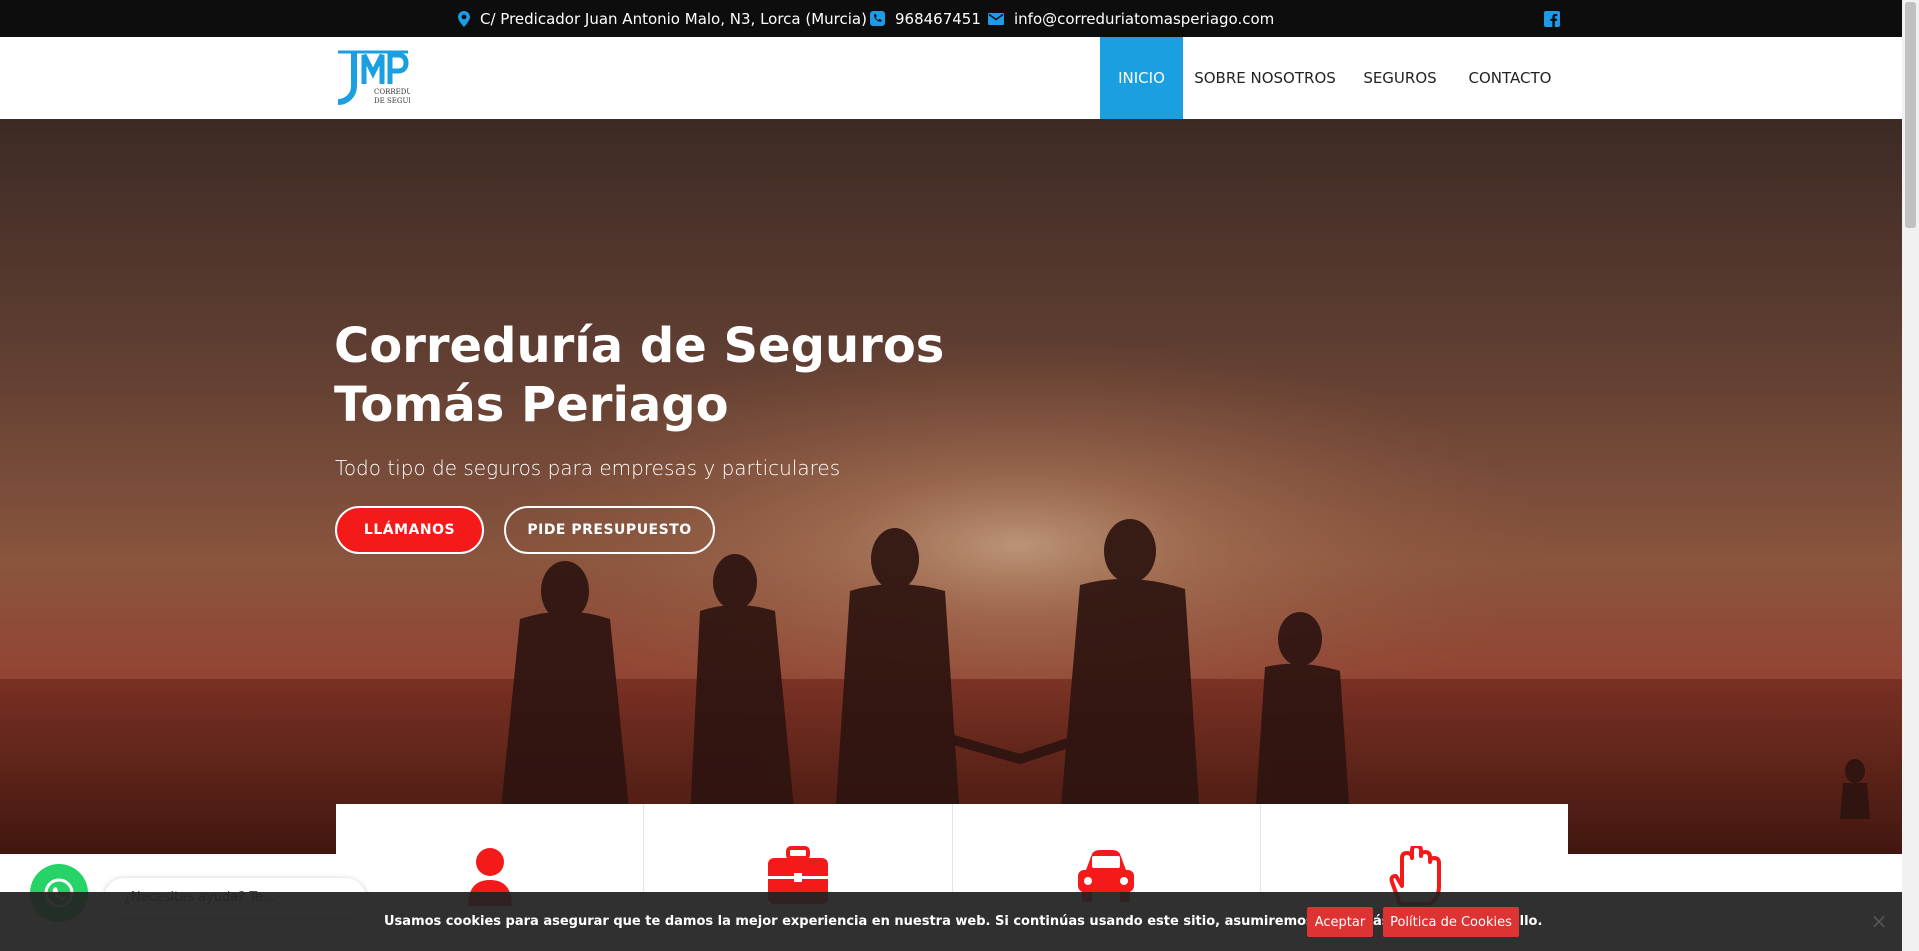 This screenshot has width=1919, height=951. Describe the element at coordinates (639, 376) in the screenshot. I see `hero-title: Correduría de Seguros Tomás Periago` at that location.